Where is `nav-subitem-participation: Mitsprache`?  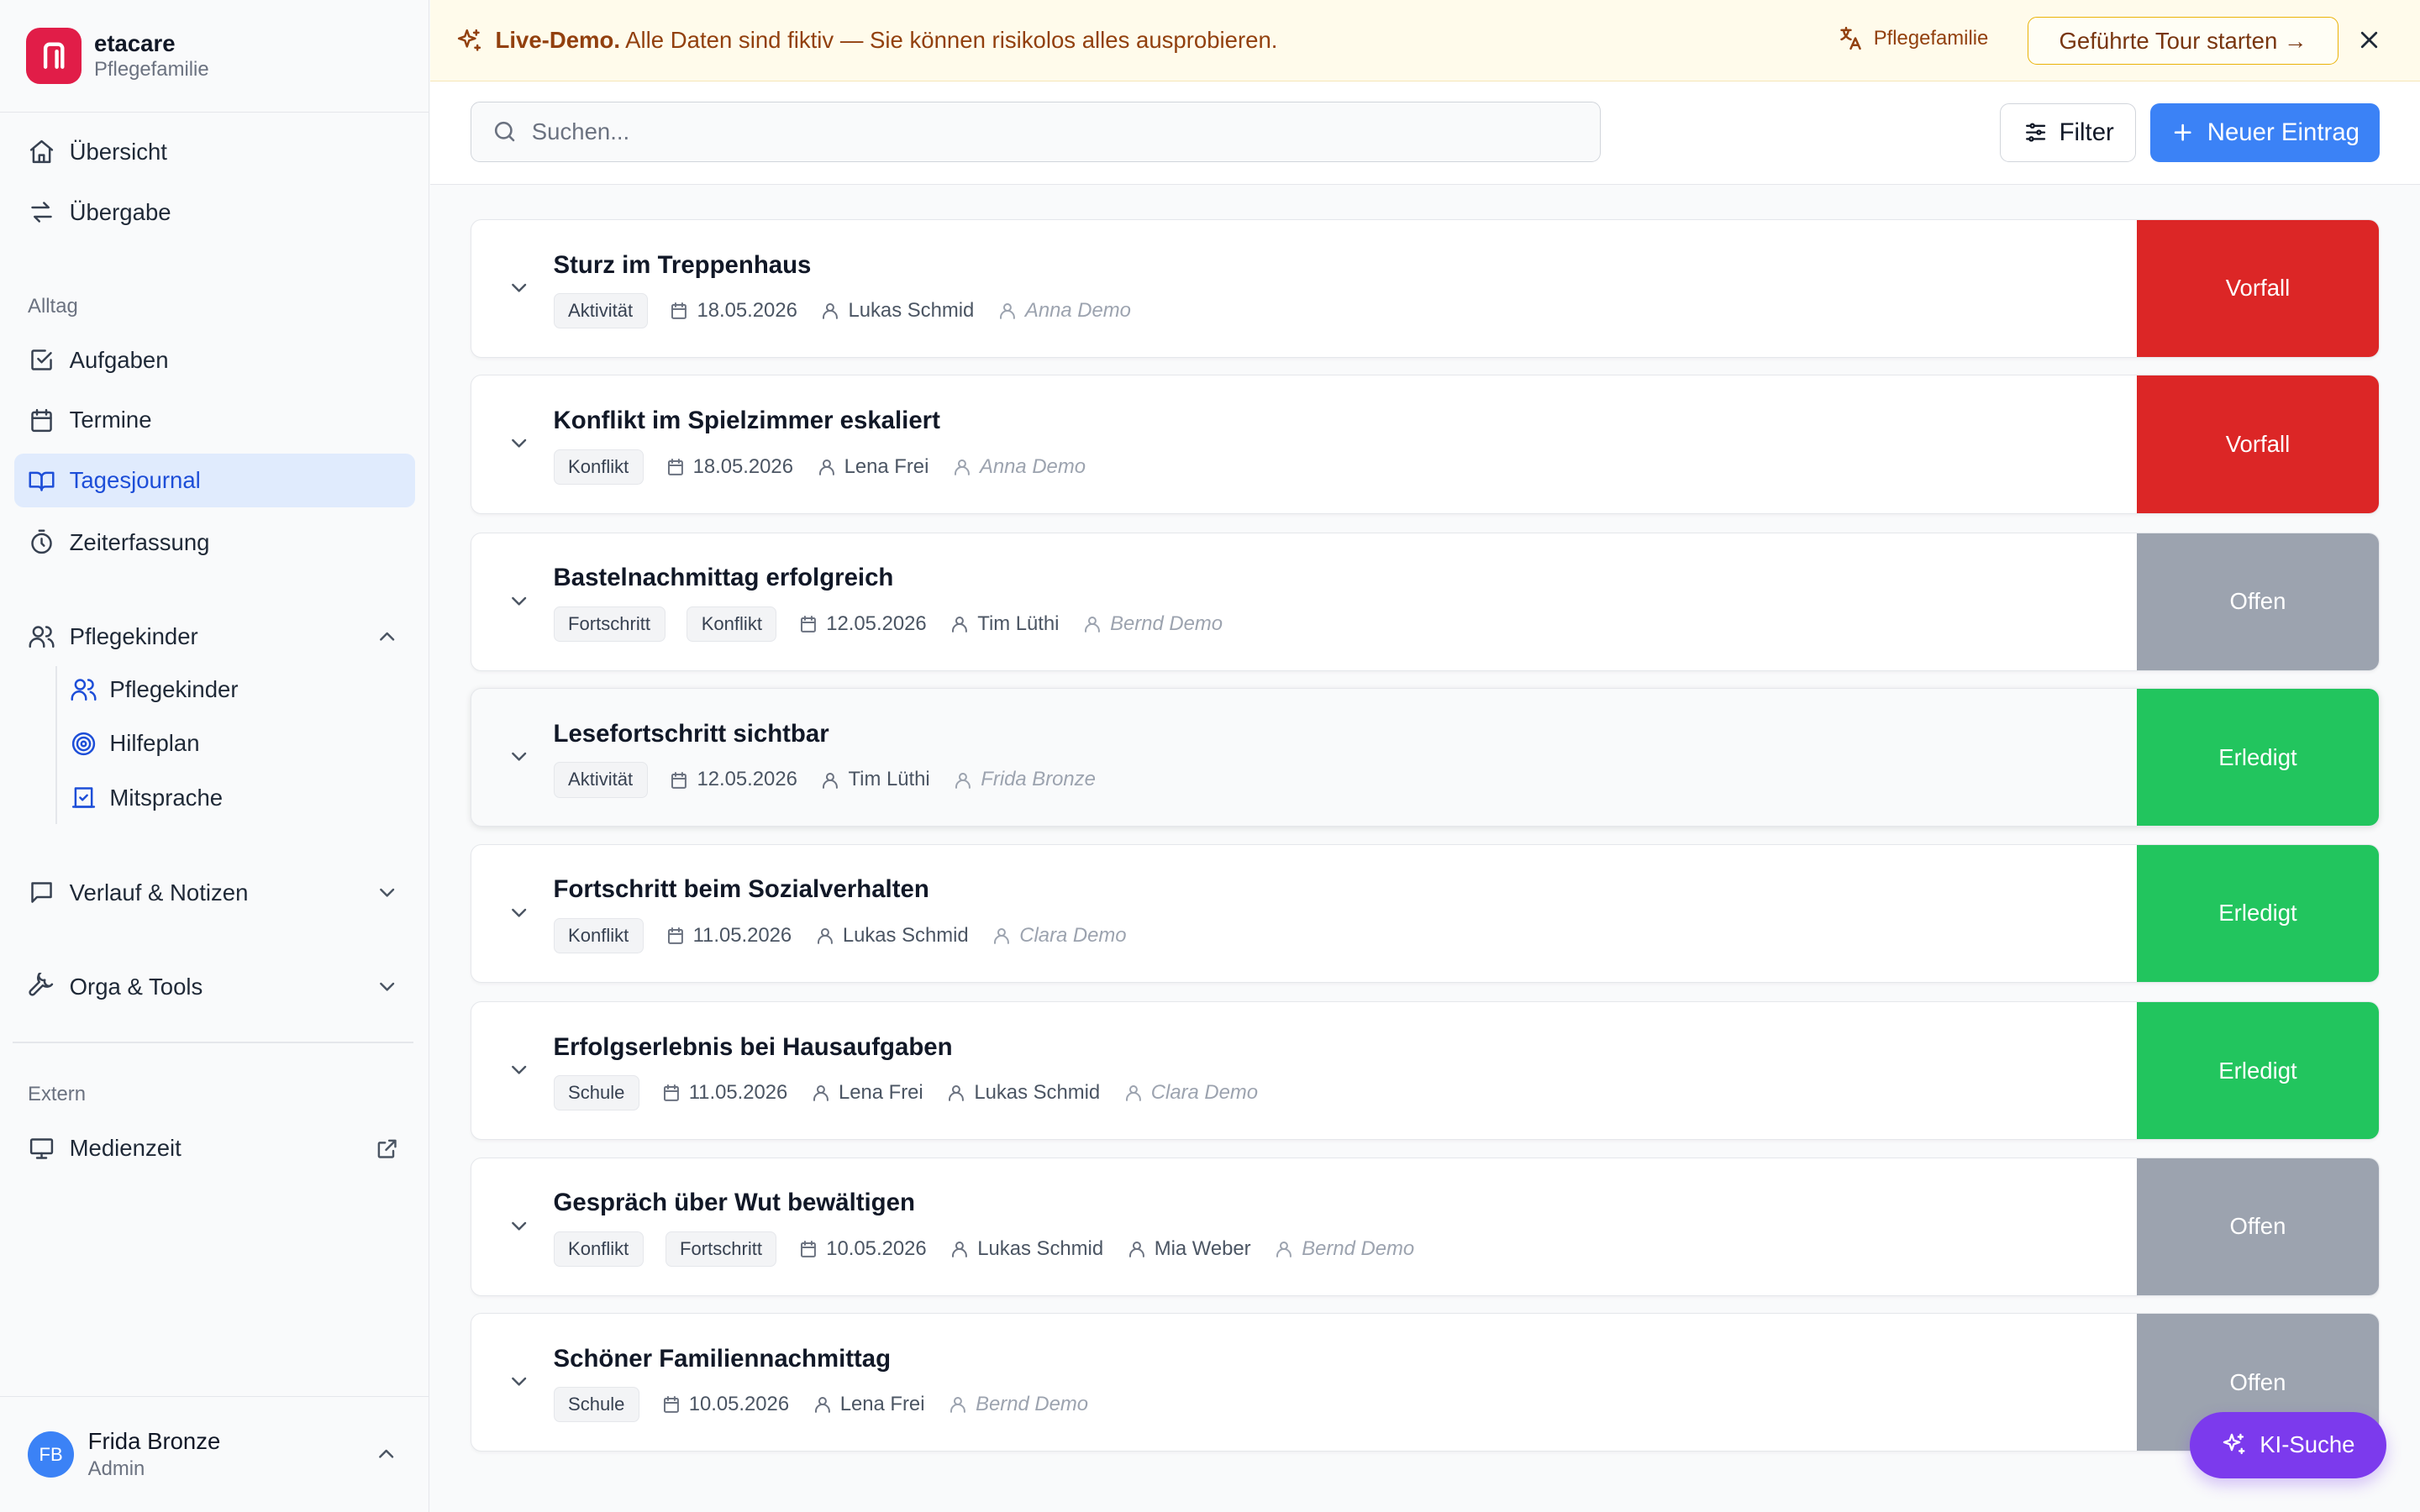
nav-subitem-participation: Mitsprache is located at coordinates (140, 797).